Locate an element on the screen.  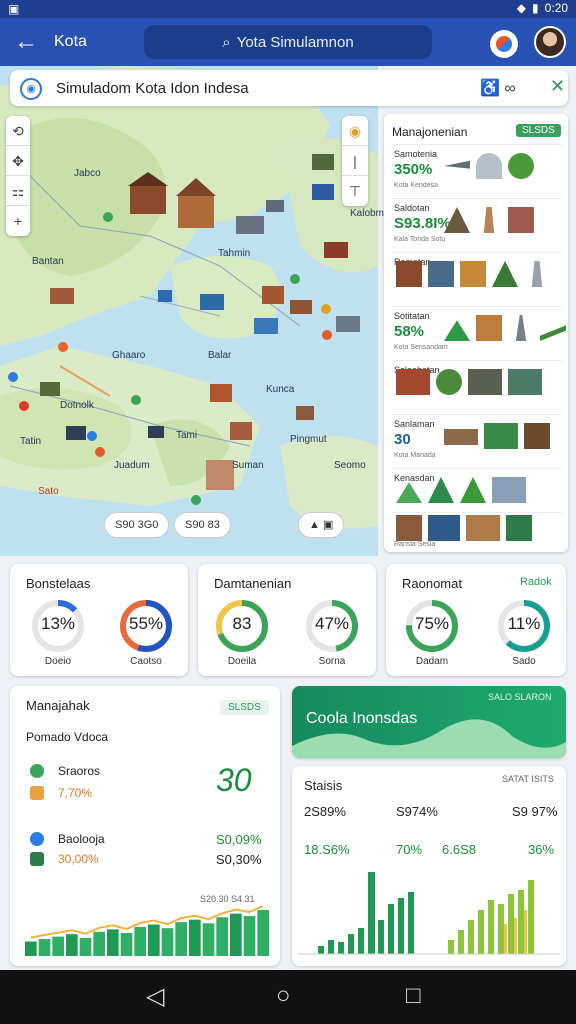
grass-icon is located at coordinates (553, 333).